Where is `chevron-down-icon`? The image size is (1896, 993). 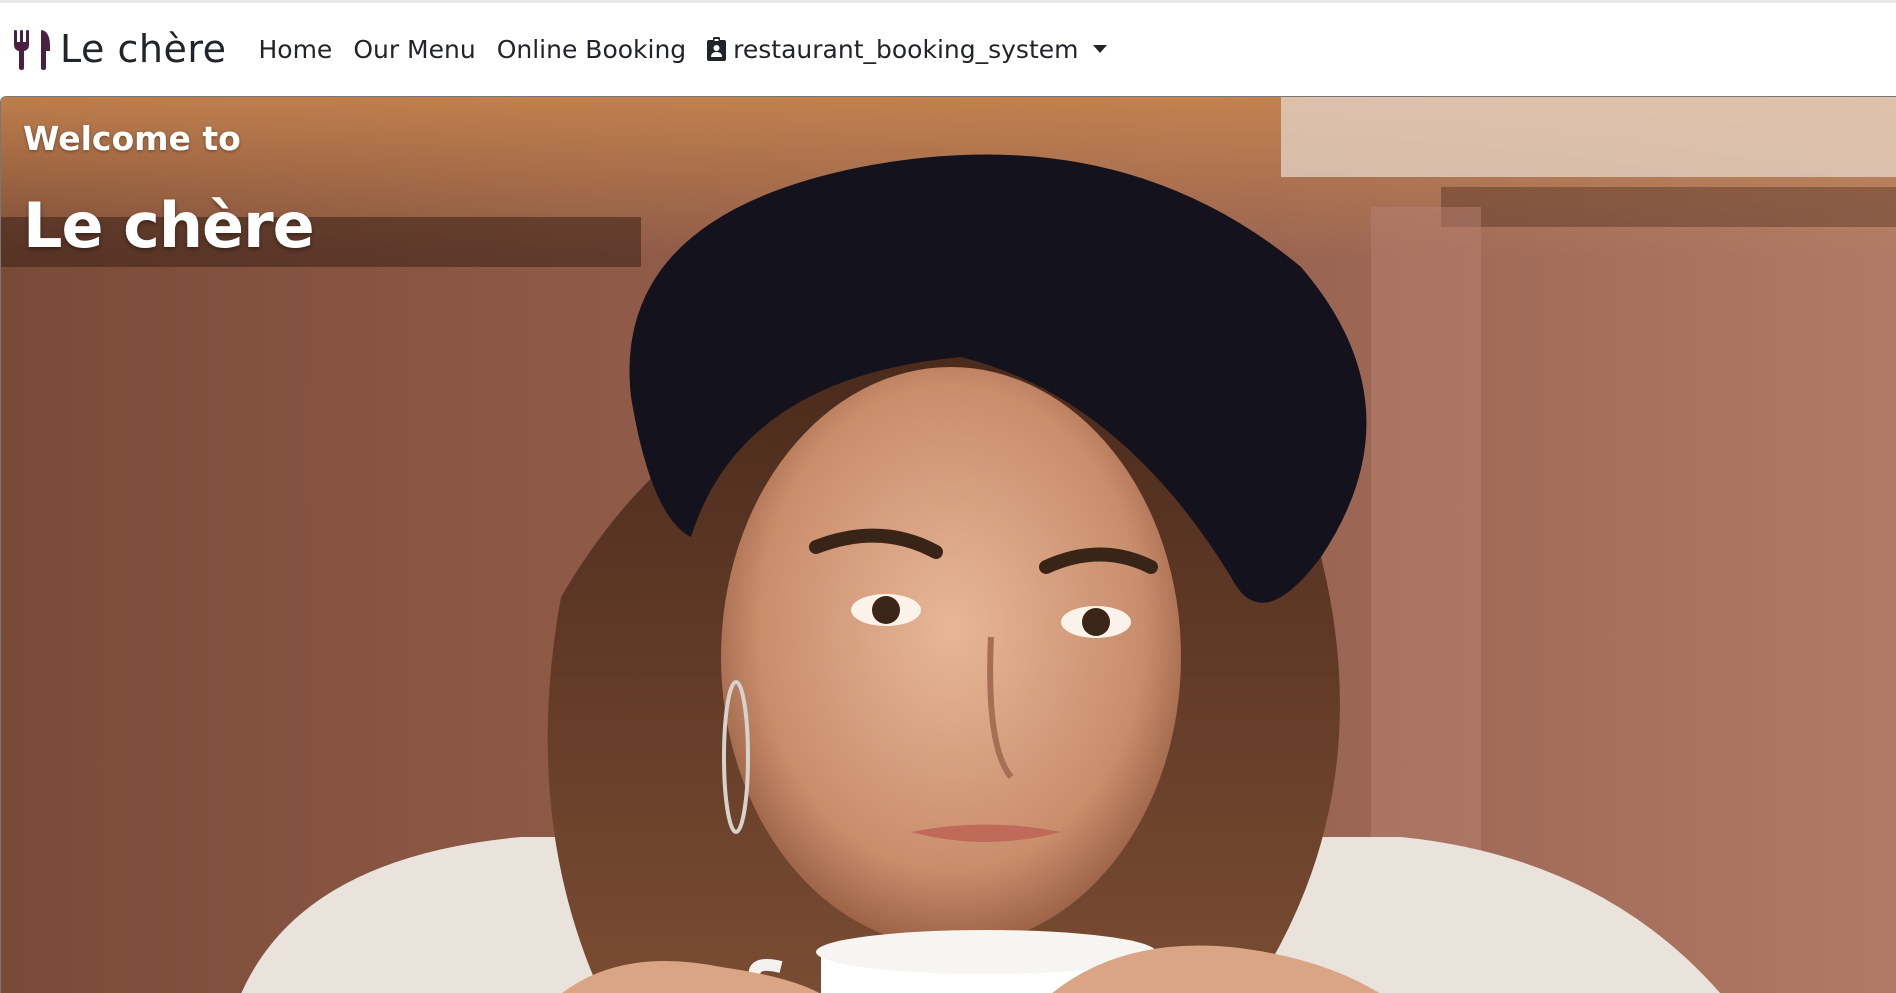 chevron-down-icon is located at coordinates (1099, 49).